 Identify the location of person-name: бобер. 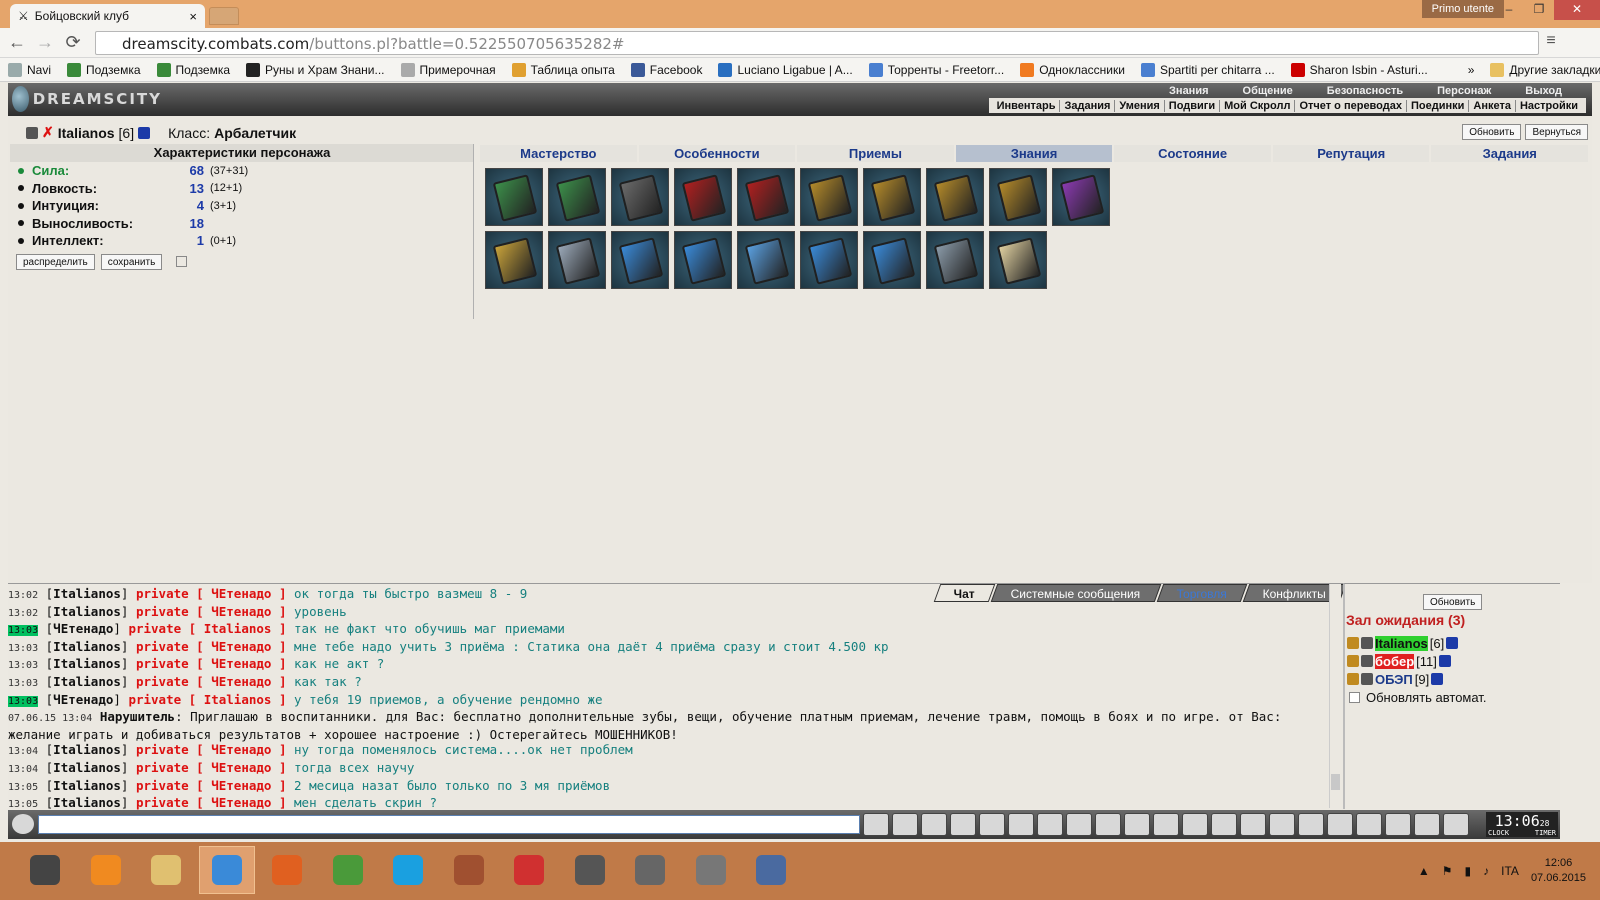
(1395, 661).